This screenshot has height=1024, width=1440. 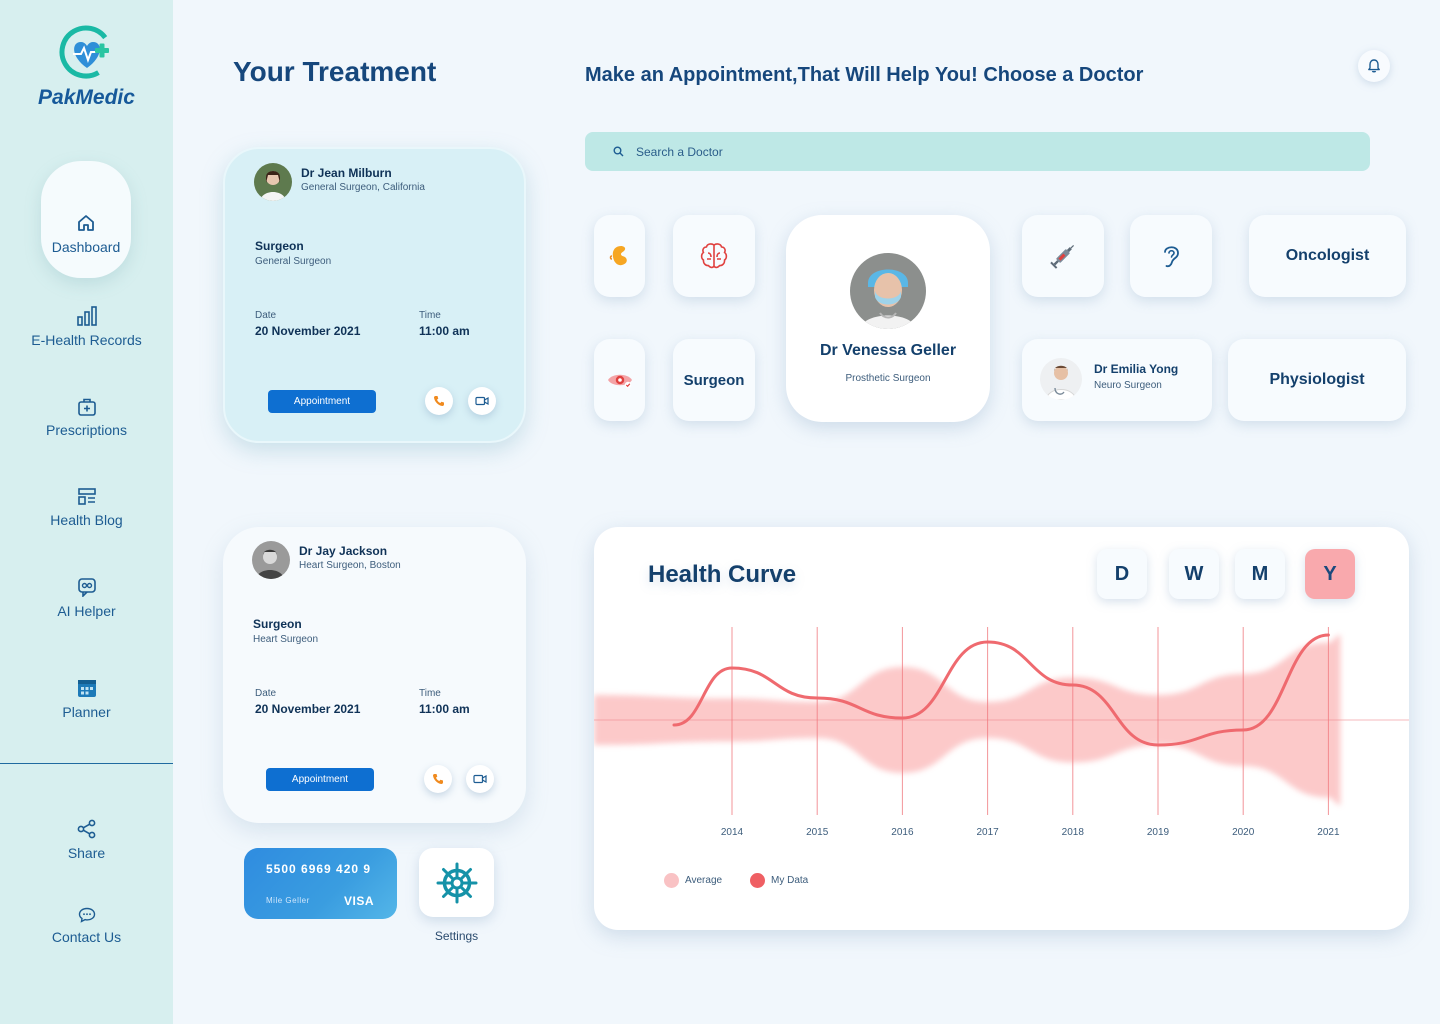 I want to click on featured-doctor-card: Dr Venessa Geller Prosthetic Surgeon, so click(x=888, y=318).